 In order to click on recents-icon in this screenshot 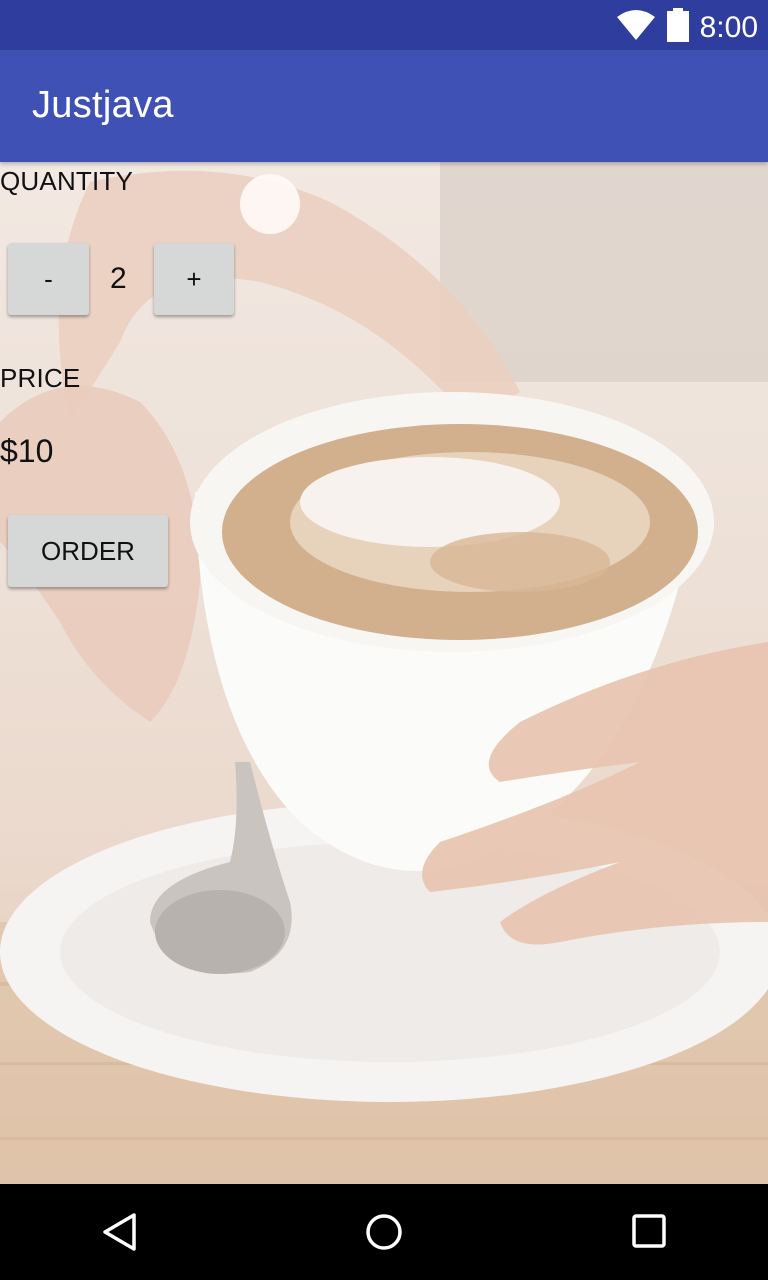, I will do `click(650, 1232)`.